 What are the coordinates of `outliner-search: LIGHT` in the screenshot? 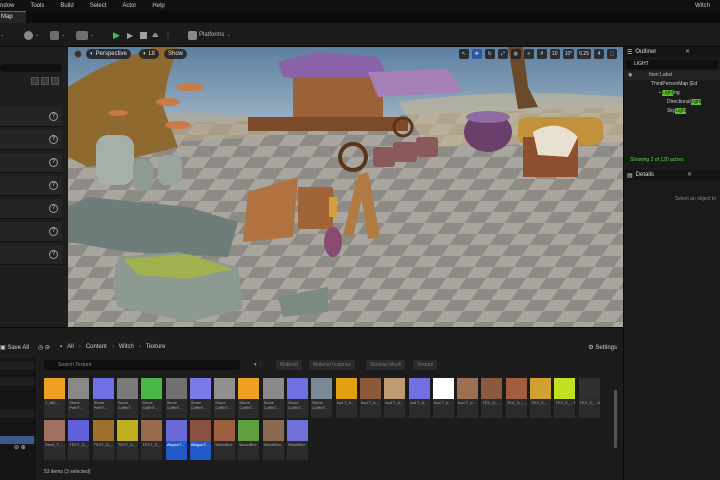 It's located at (672, 64).